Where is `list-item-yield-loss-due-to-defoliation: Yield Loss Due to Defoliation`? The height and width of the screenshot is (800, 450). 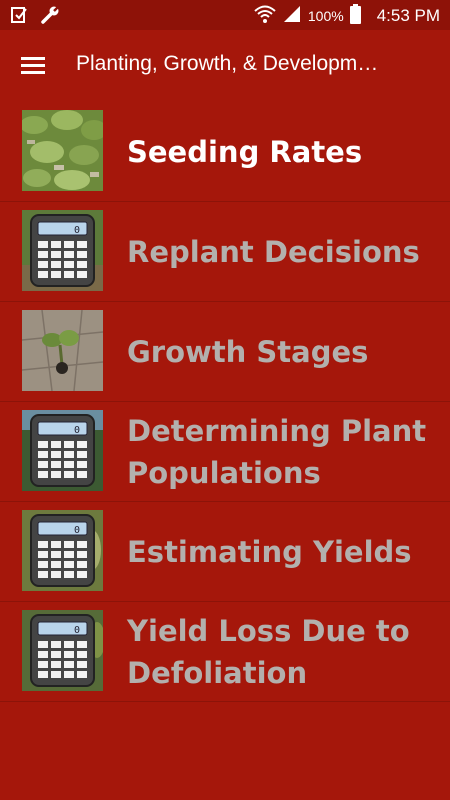 list-item-yield-loss-due-to-defoliation: Yield Loss Due to Defoliation is located at coordinates (225, 652).